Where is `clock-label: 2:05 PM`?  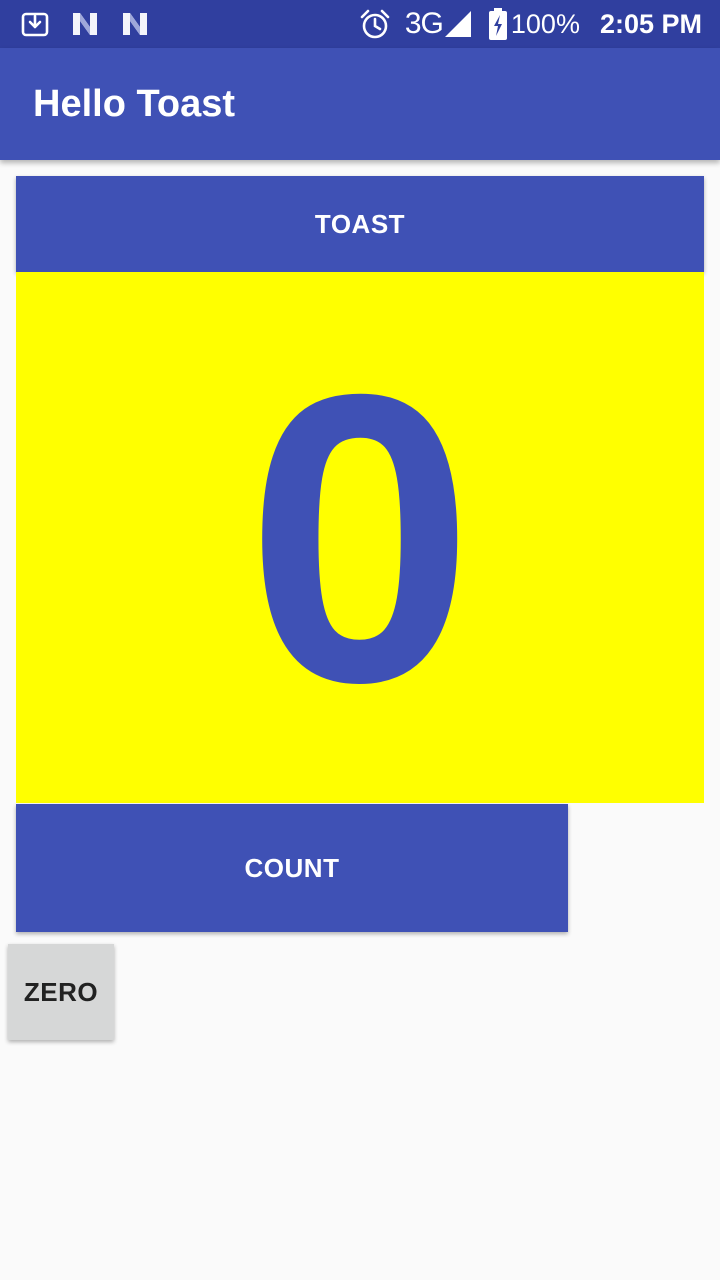
clock-label: 2:05 PM is located at coordinates (650, 23).